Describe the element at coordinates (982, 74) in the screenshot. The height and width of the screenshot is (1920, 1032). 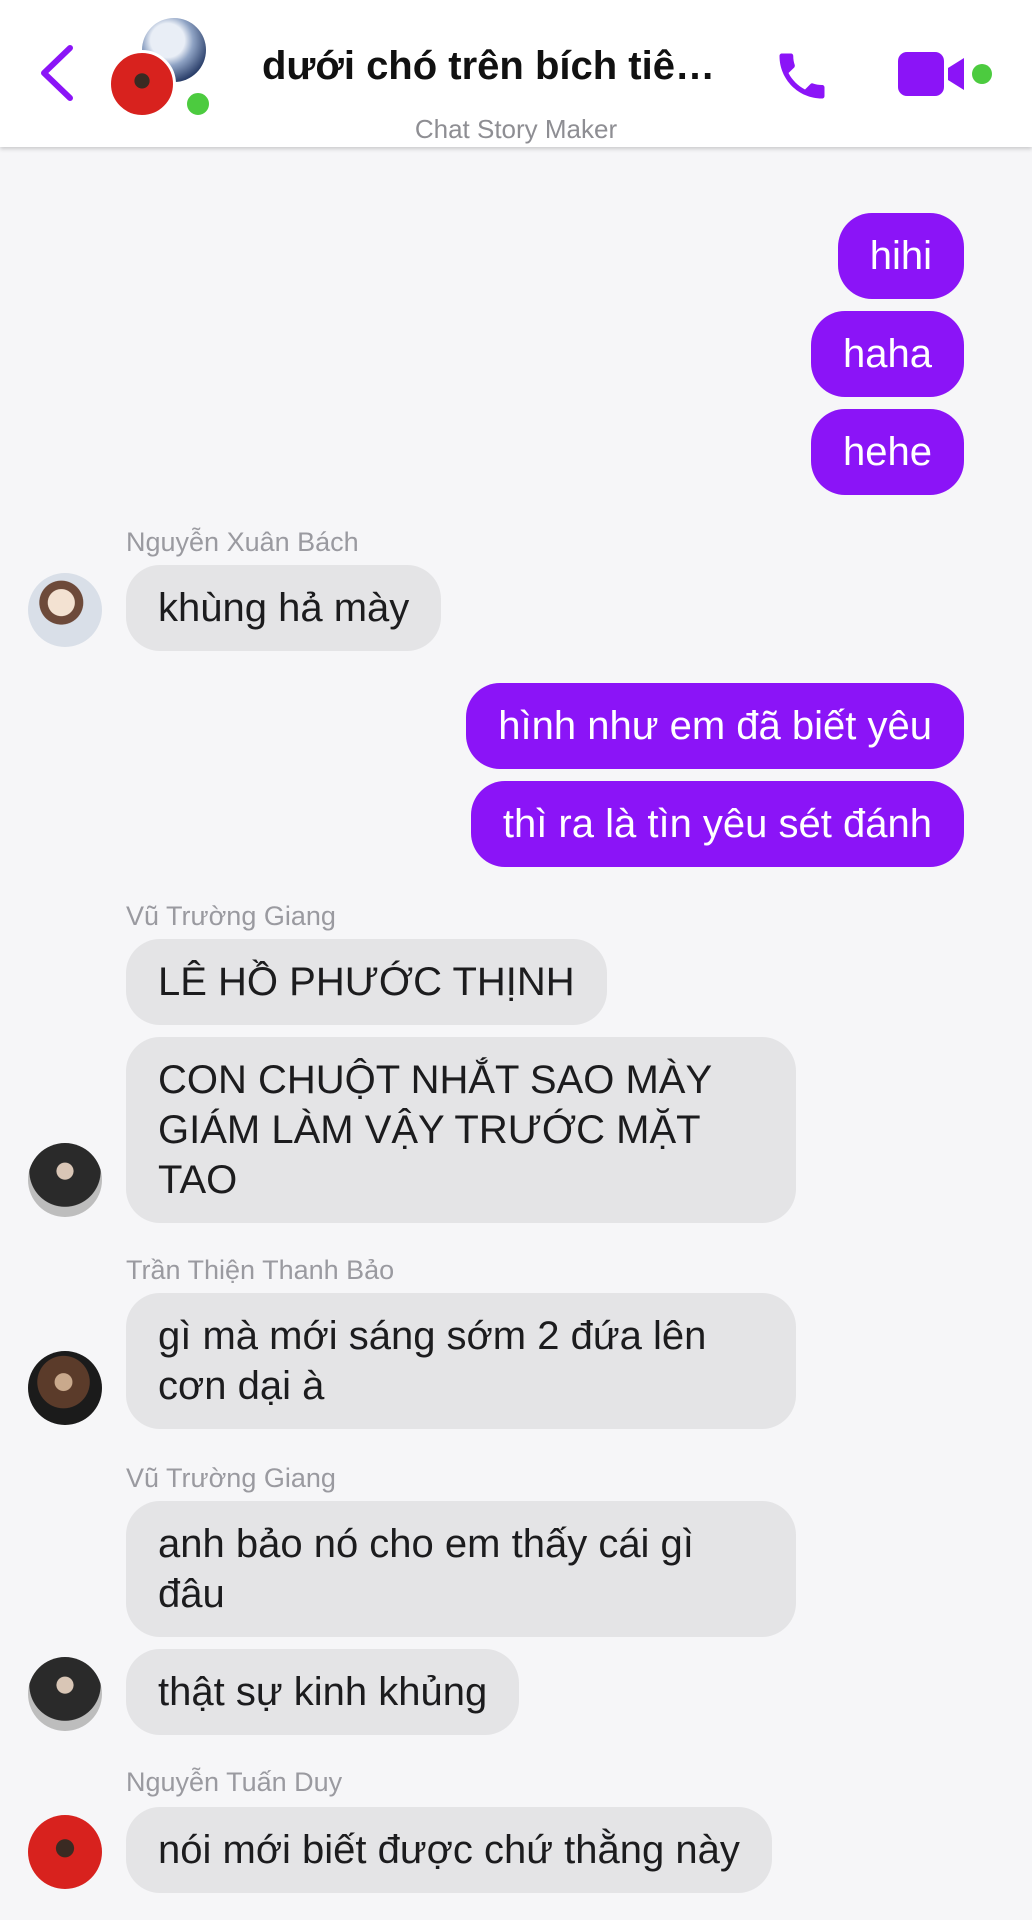
I see `online-status-dot` at that location.